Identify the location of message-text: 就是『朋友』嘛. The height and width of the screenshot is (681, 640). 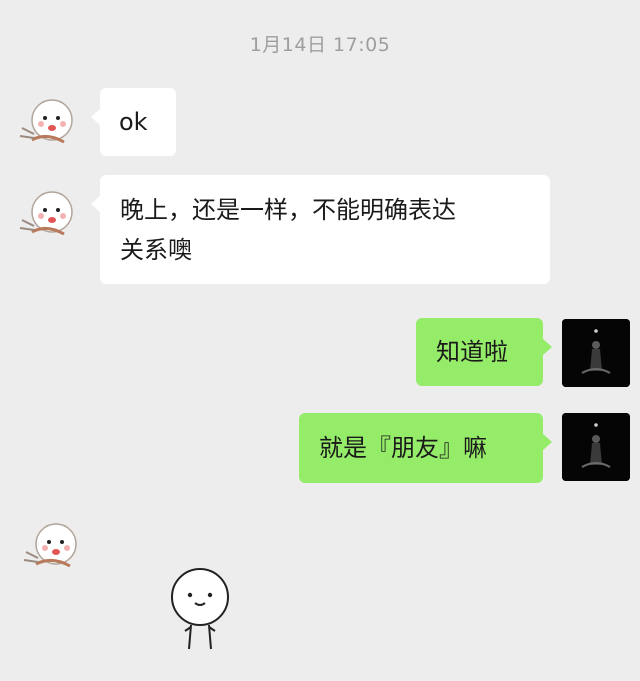
(403, 448).